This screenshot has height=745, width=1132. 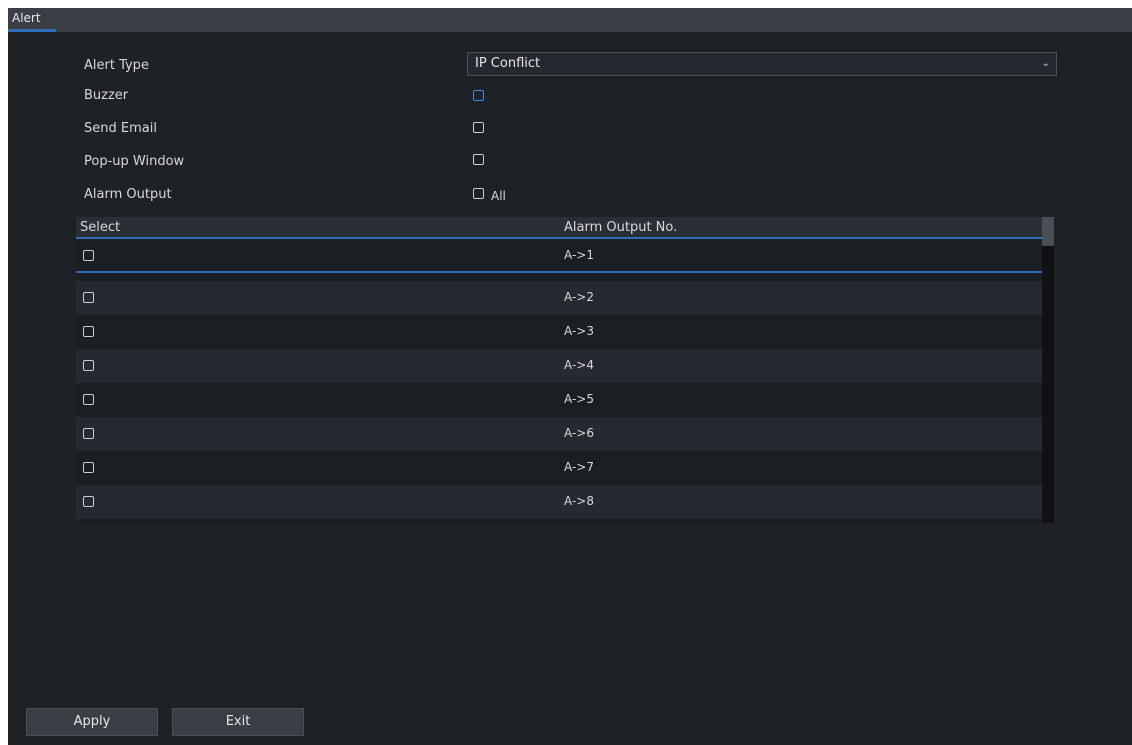 What do you see at coordinates (559, 434) in the screenshot?
I see `table-row: A->6` at bounding box center [559, 434].